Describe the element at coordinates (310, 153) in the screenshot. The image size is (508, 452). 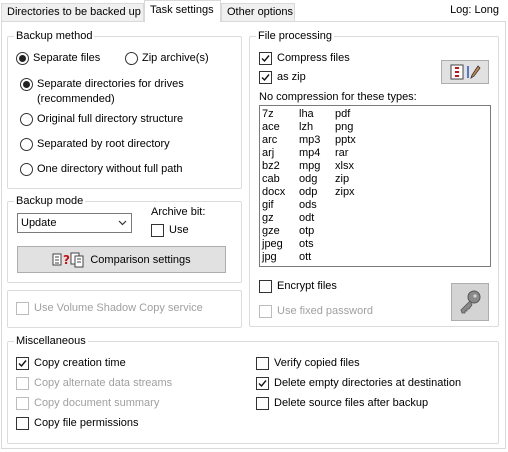
I see `file-type-item: mp4` at that location.